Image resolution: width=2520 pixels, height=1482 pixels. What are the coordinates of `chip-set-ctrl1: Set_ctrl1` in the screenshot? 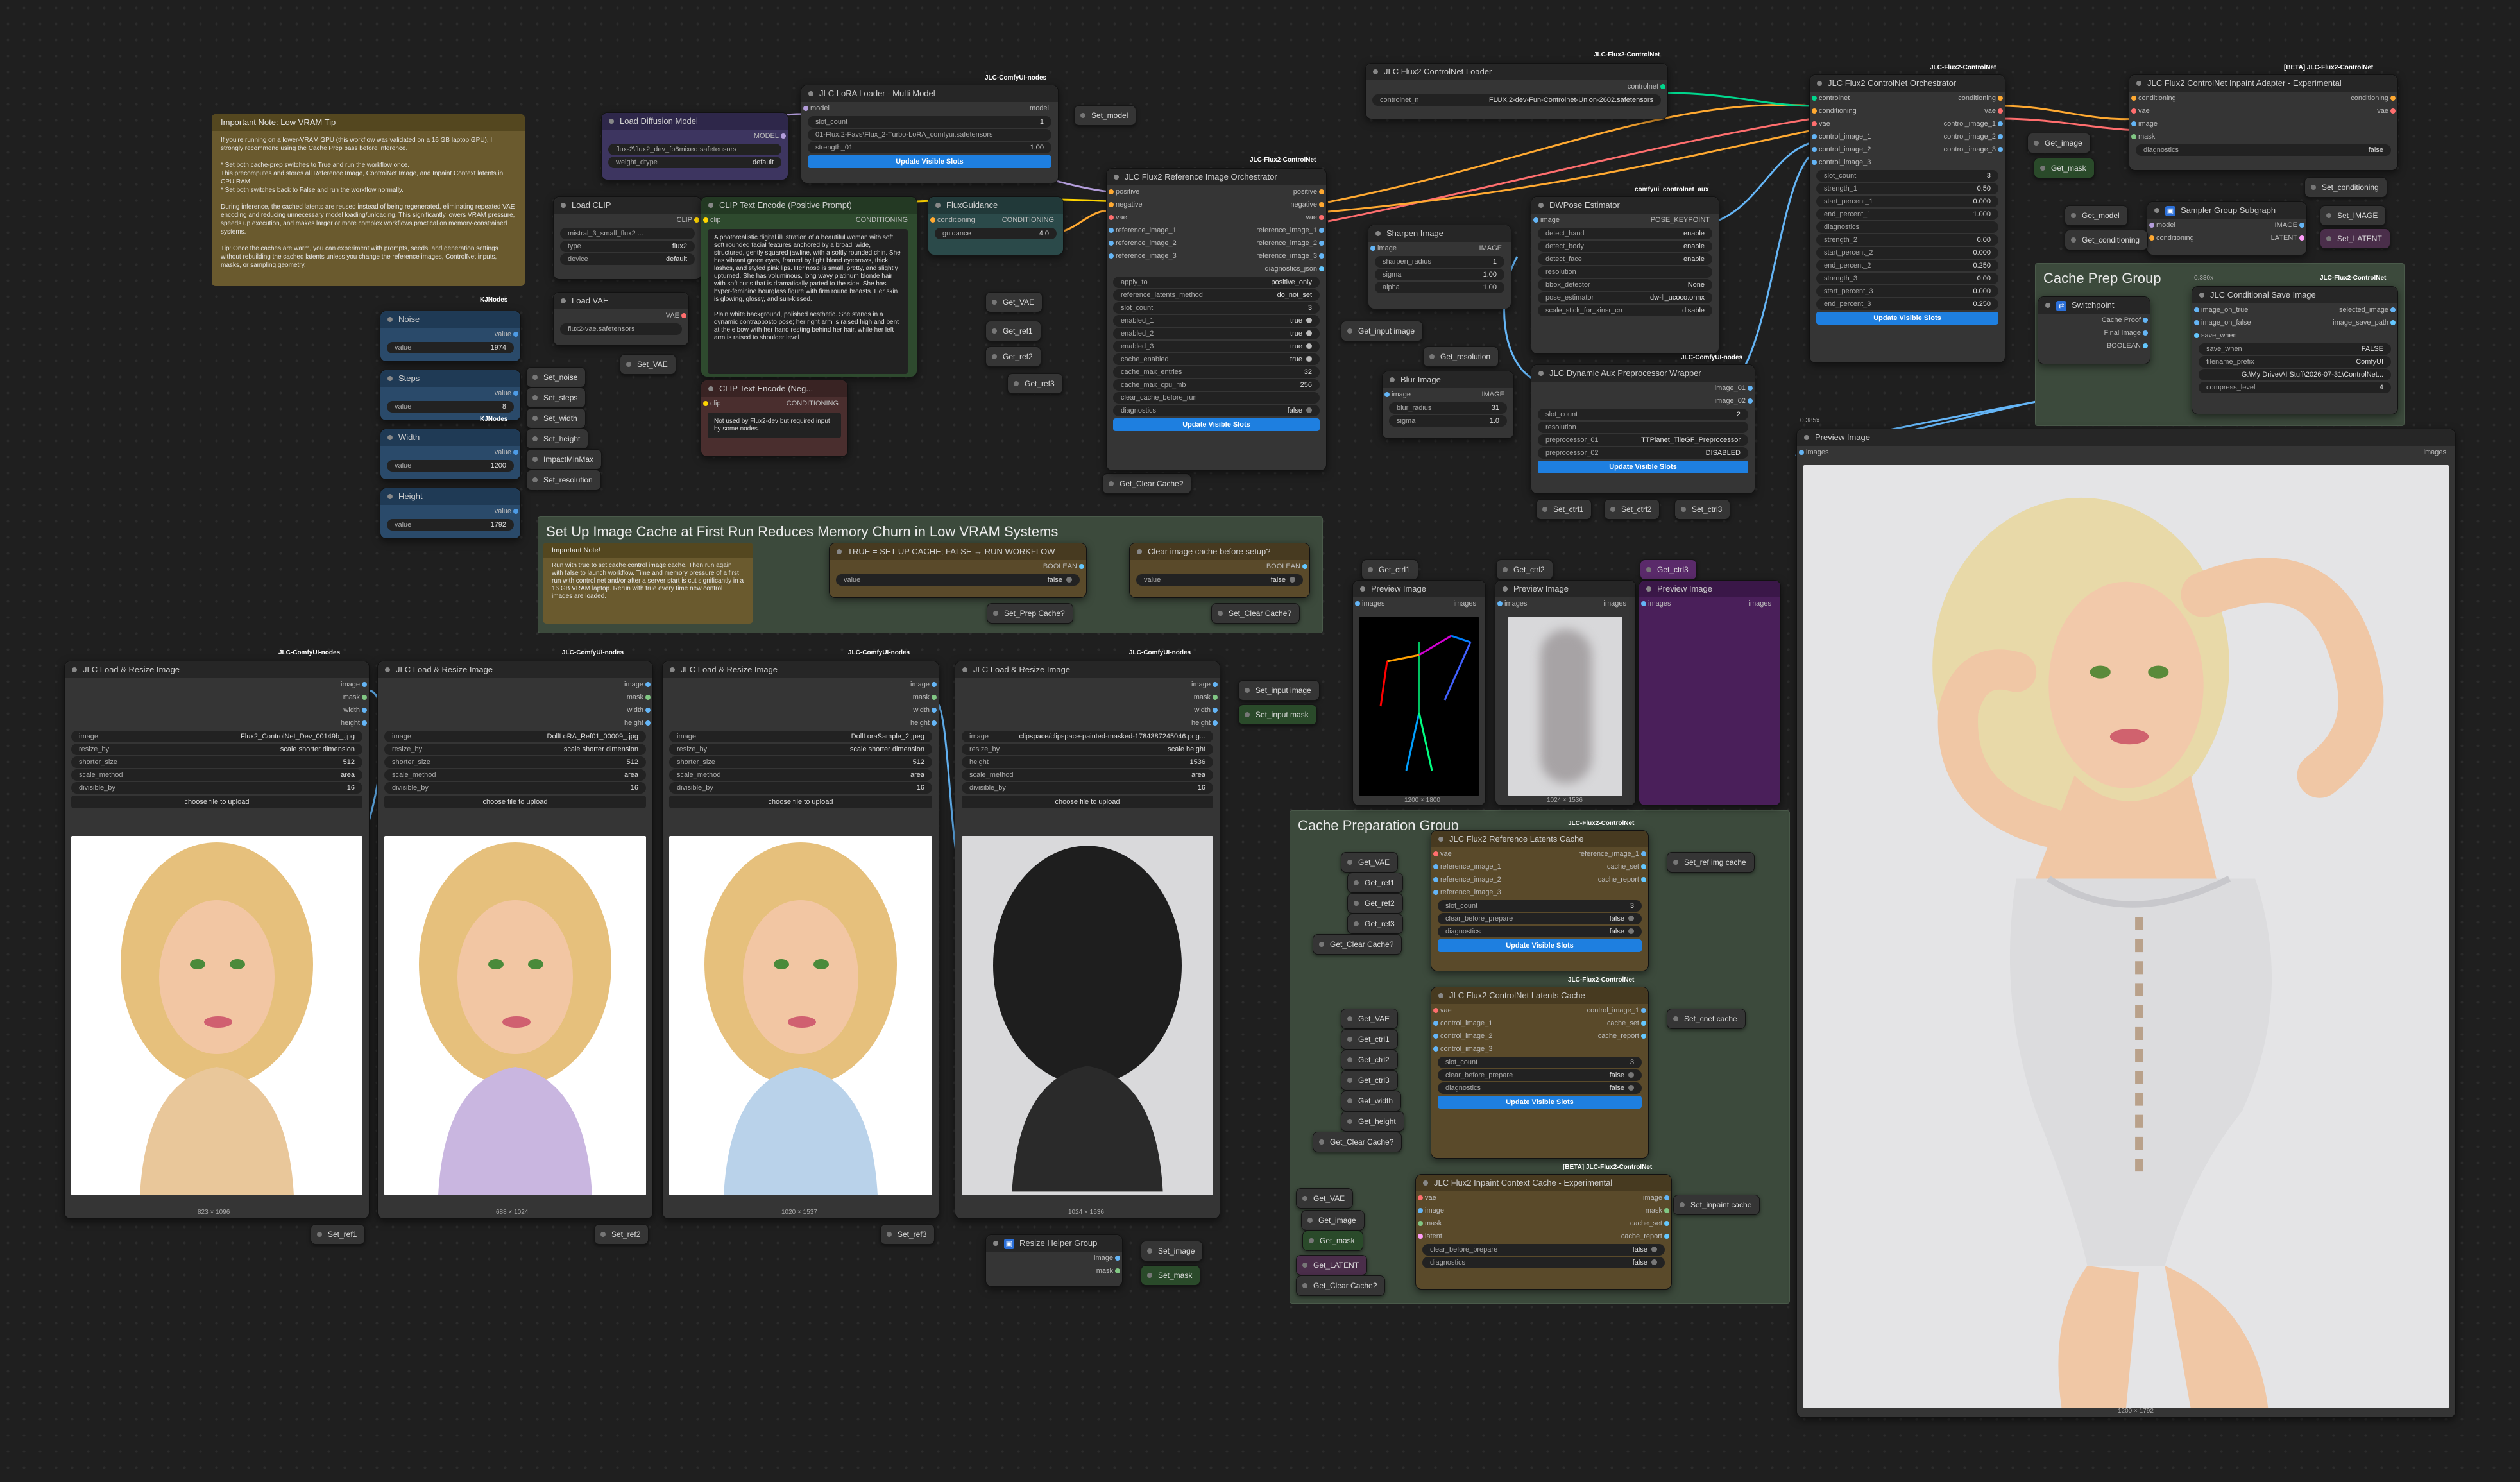 It's located at (1564, 509).